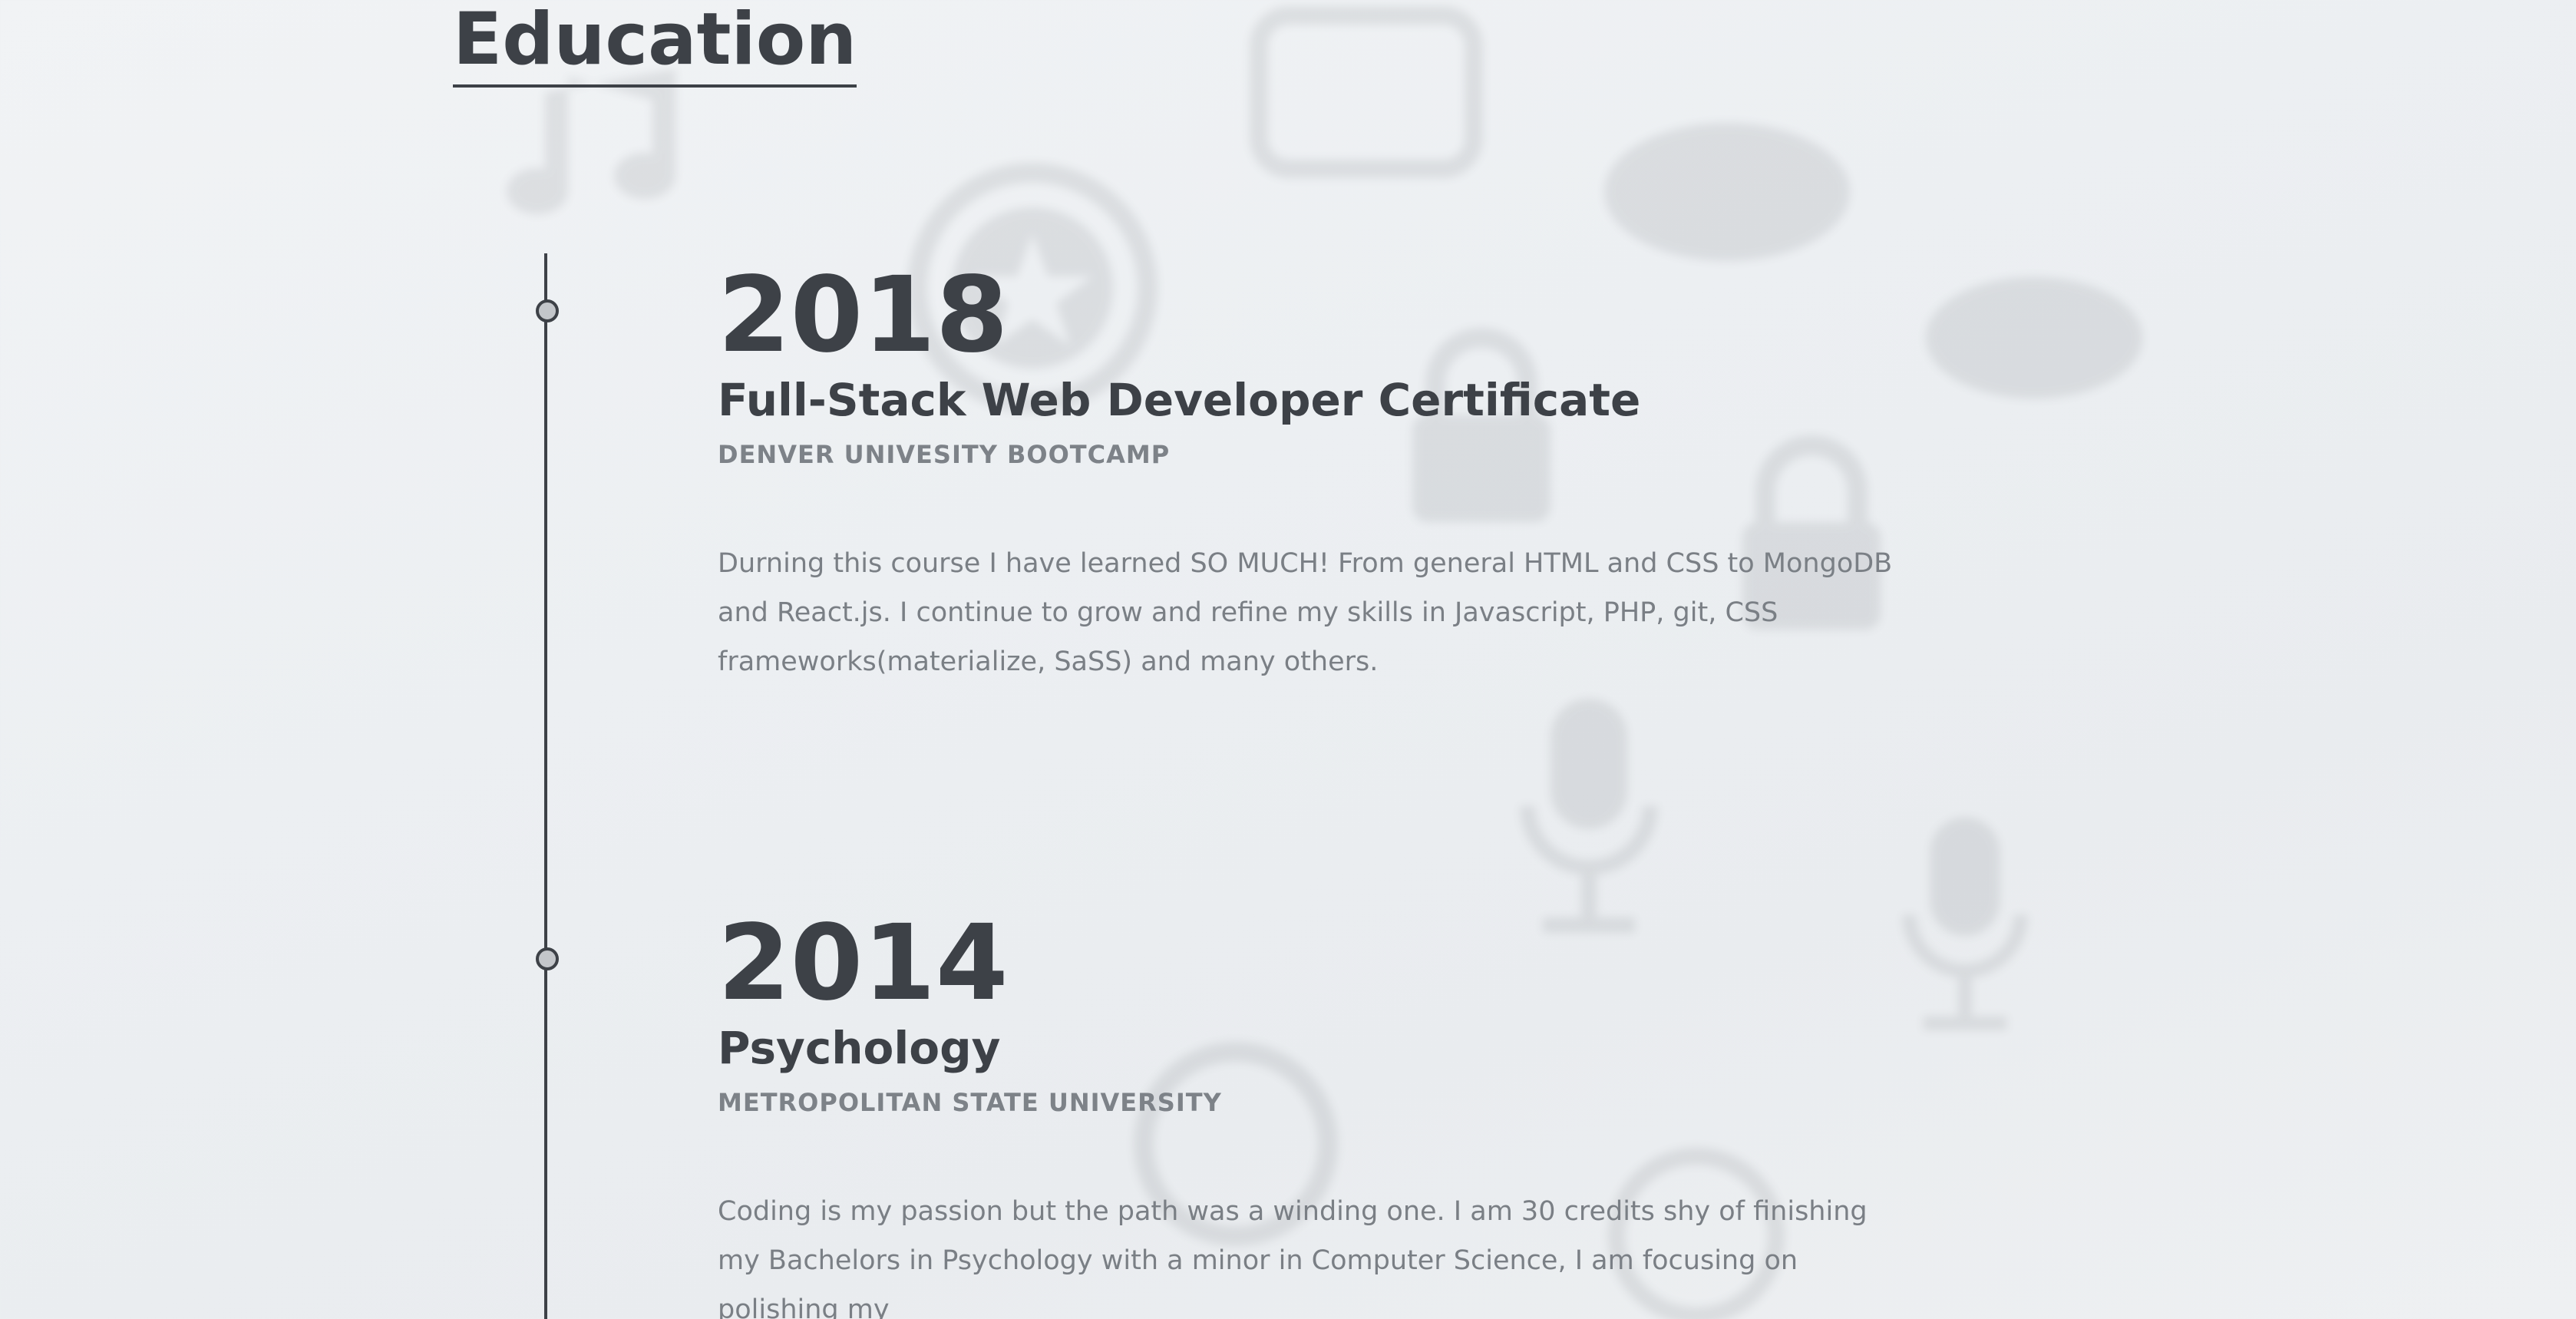 The height and width of the screenshot is (1319, 2576). I want to click on timeline-line, so click(545, 786).